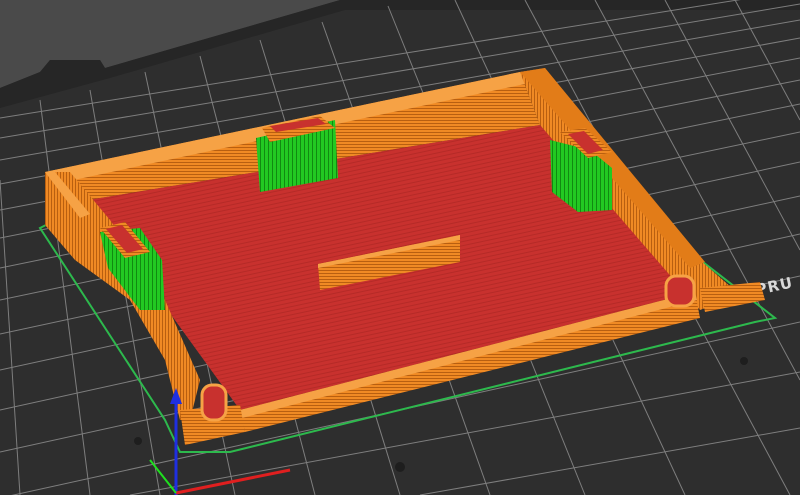 Image resolution: width=800 pixels, height=495 pixels. Describe the element at coordinates (680, 291) in the screenshot. I see `slot-cutout-right` at that location.